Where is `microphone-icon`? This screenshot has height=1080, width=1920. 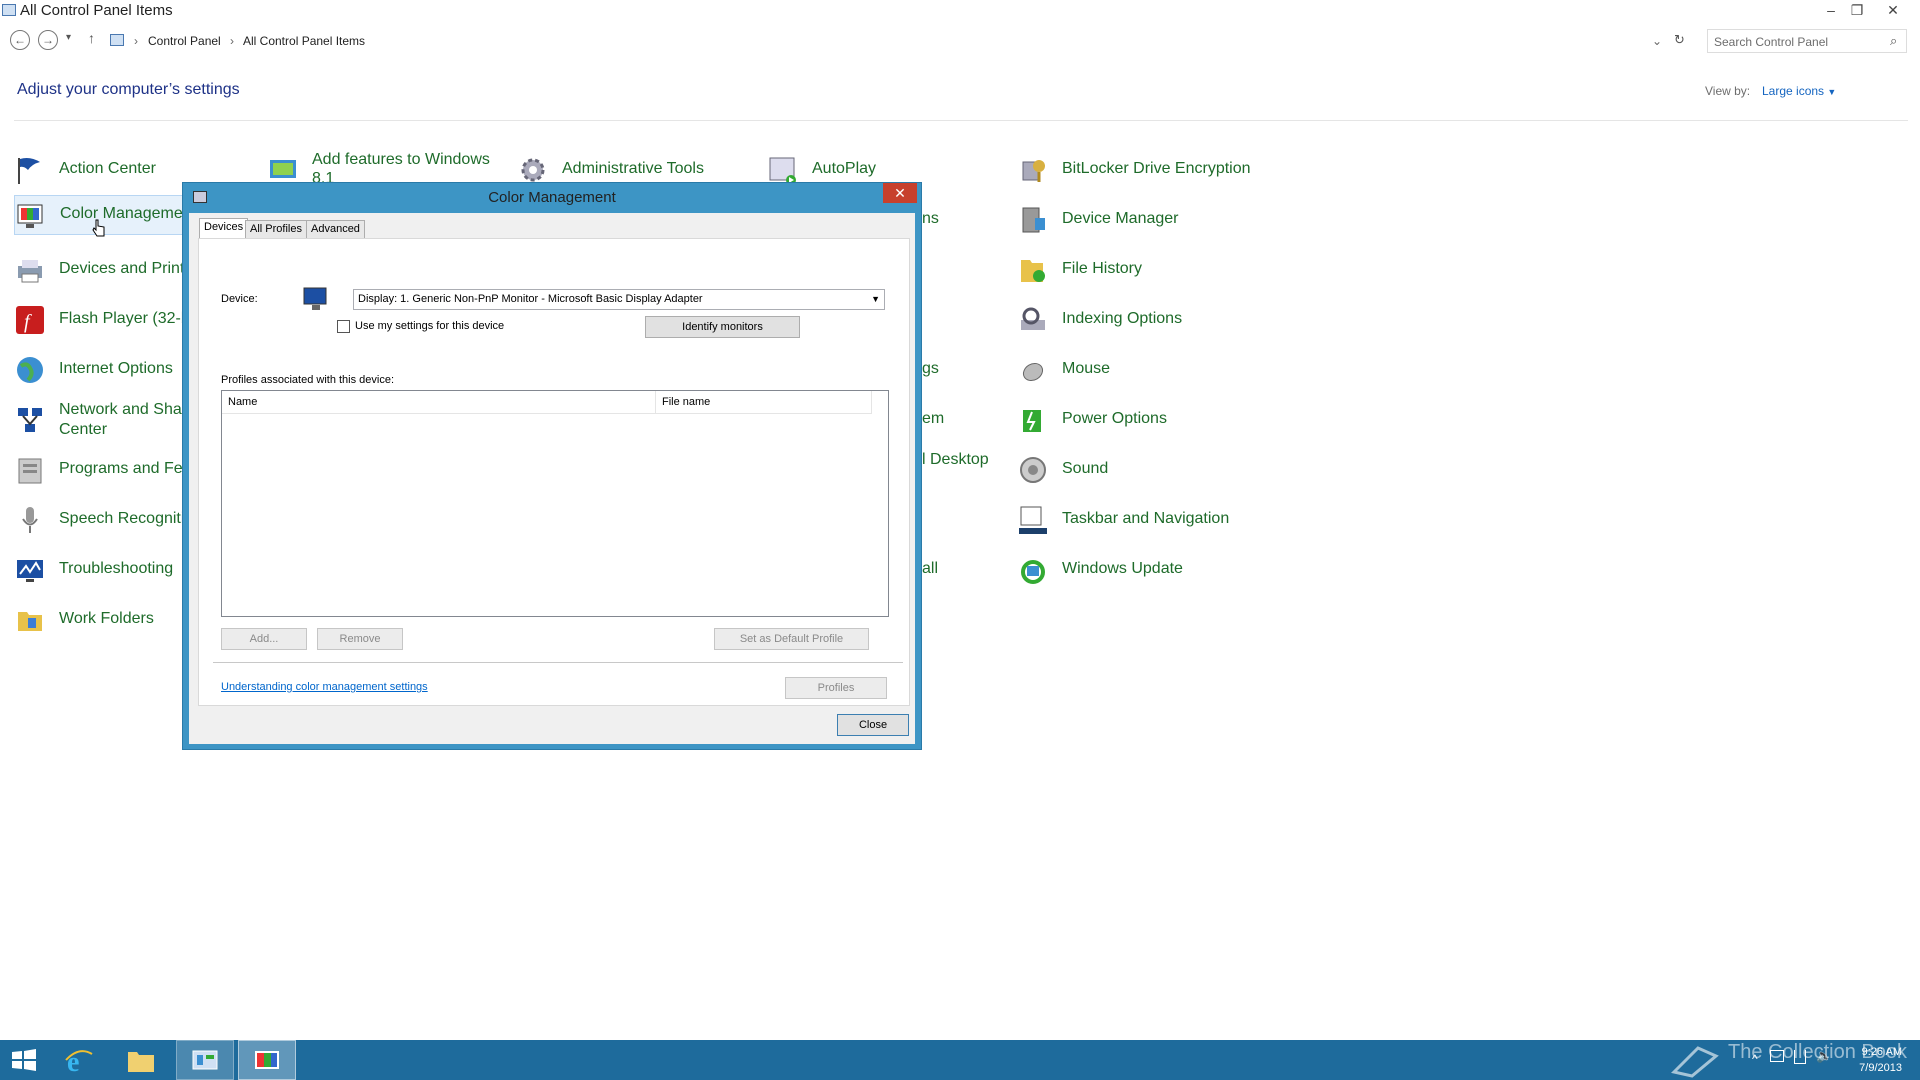
microphone-icon is located at coordinates (30, 520).